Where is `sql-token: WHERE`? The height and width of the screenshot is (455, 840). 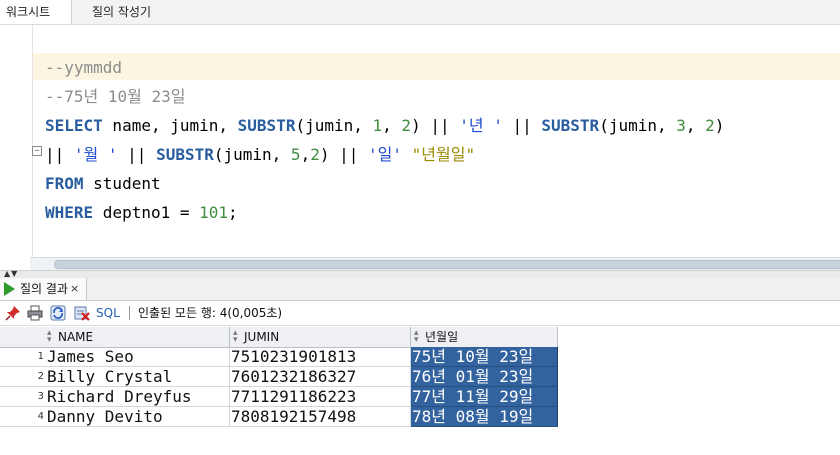
sql-token: WHERE is located at coordinates (69, 212).